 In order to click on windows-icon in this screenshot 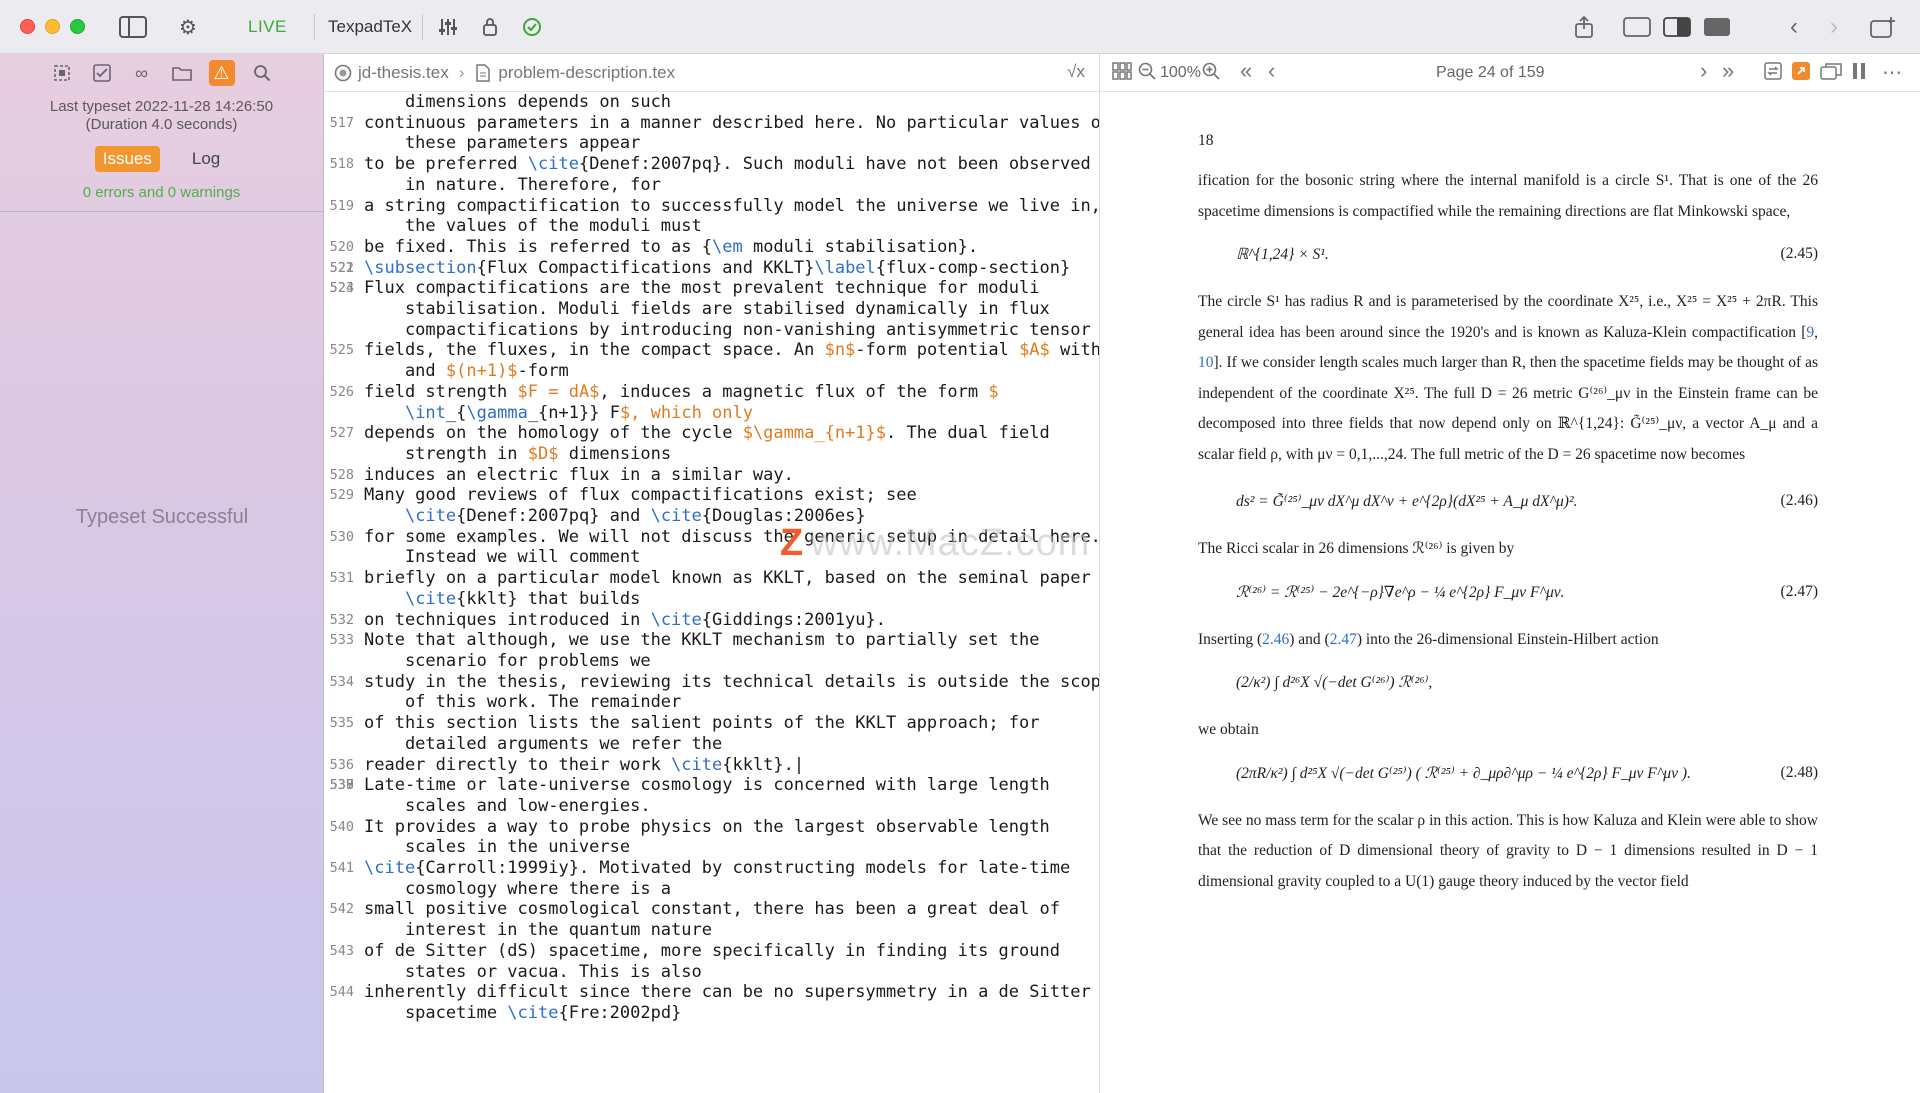, I will do `click(1831, 73)`.